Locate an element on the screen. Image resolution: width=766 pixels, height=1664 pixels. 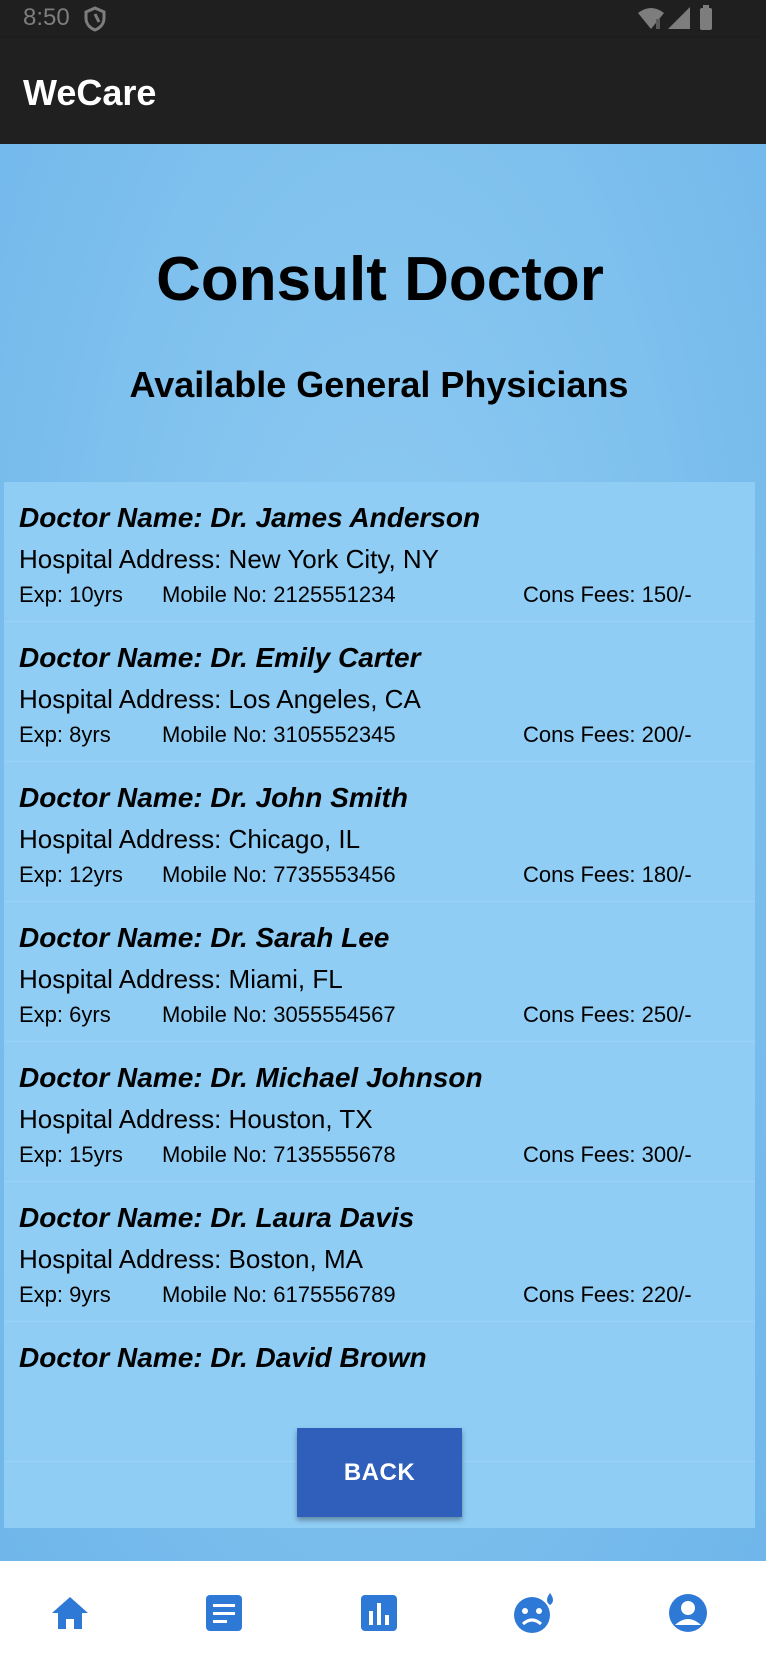
sad-face-icon is located at coordinates (533, 1613).